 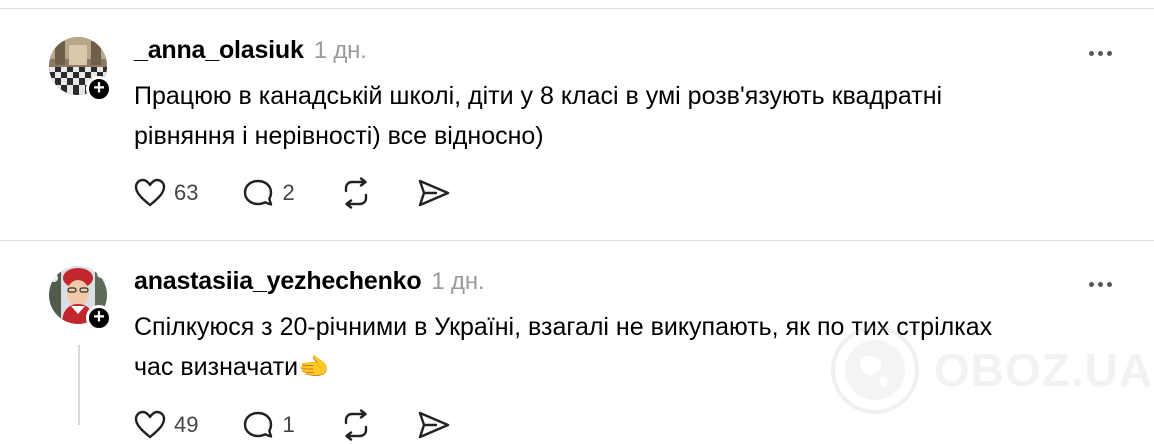 I want to click on username-link: anastasiia_yezhechenko, so click(x=278, y=281).